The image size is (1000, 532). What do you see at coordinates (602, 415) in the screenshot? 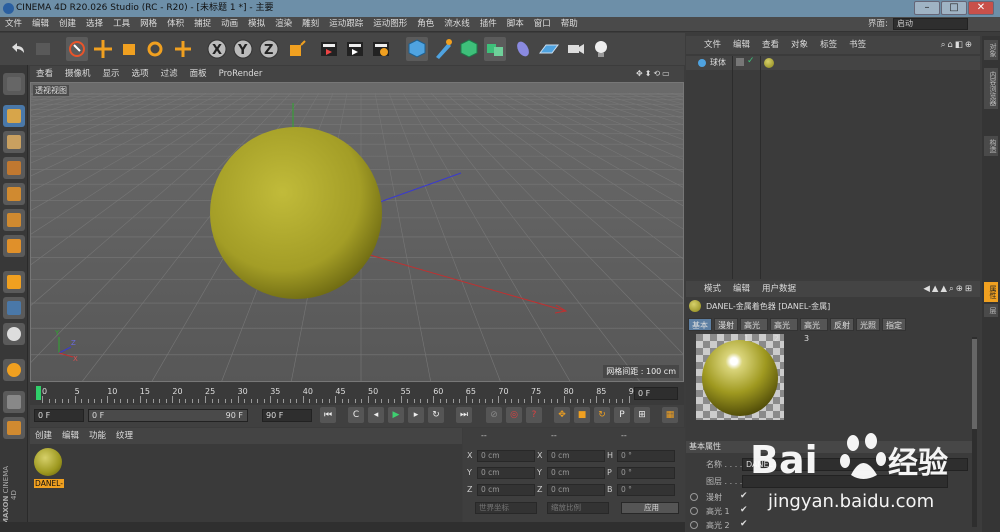
I see `key-rotation-button: ↻` at bounding box center [602, 415].